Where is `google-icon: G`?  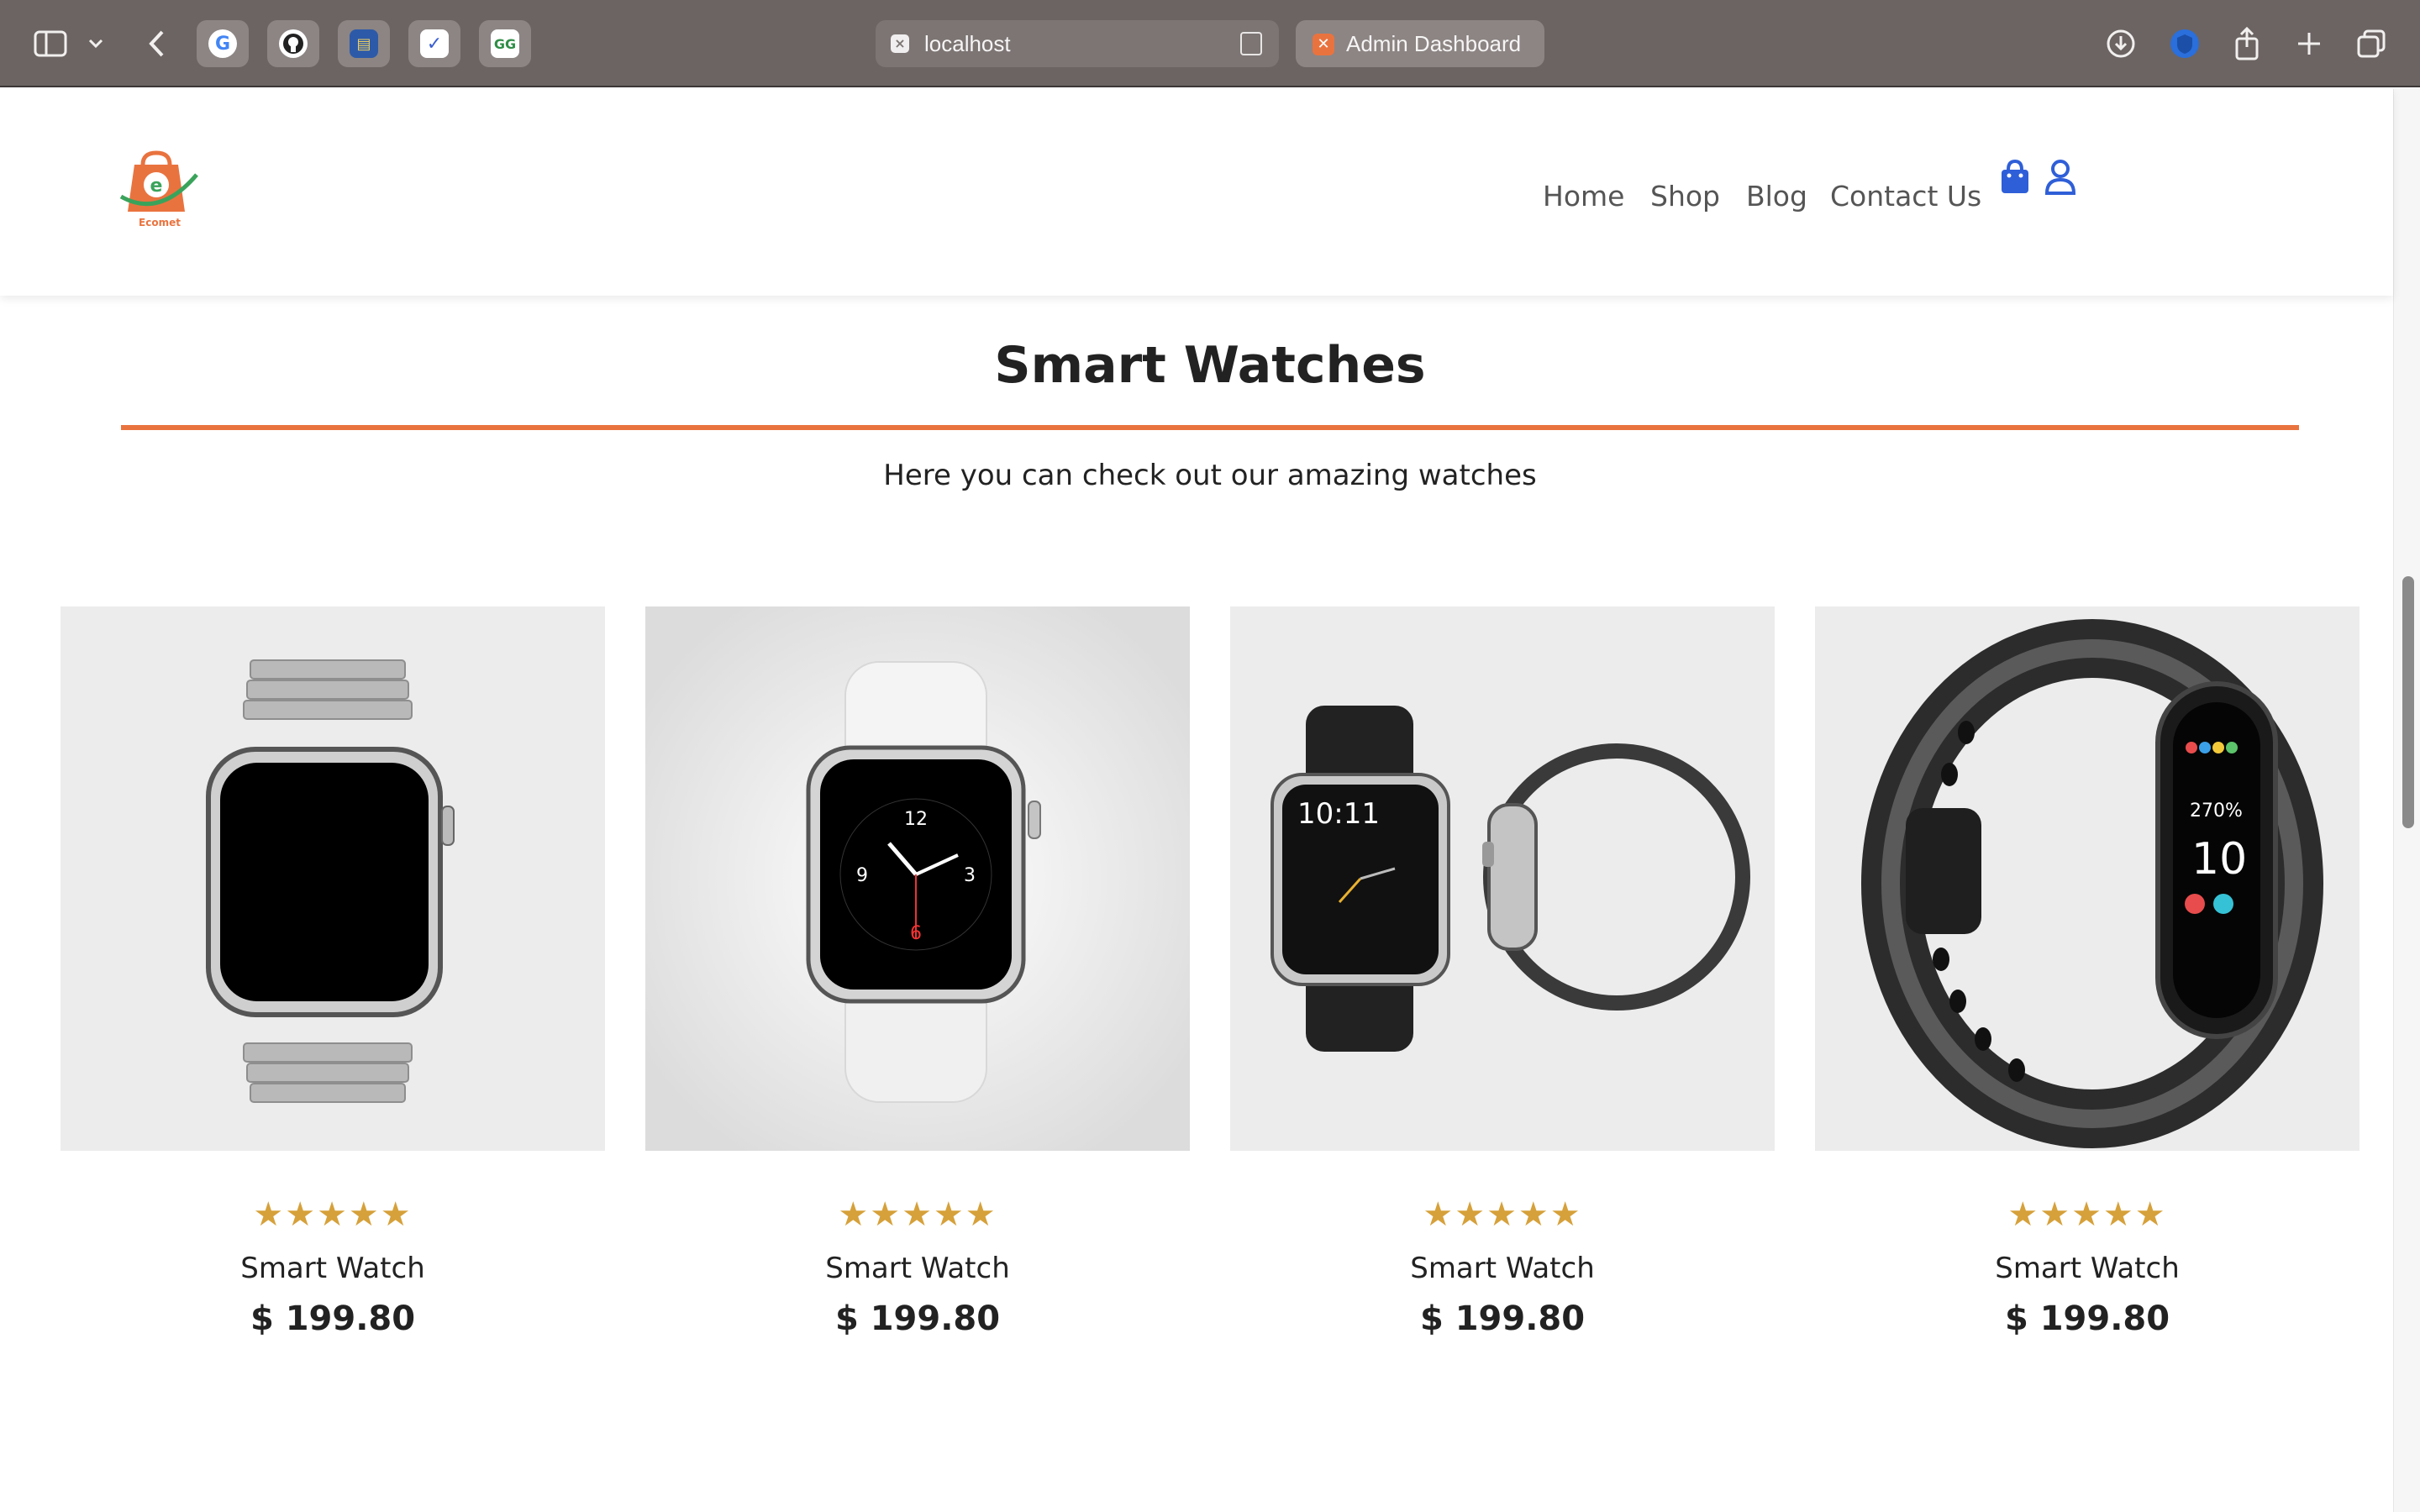 google-icon: G is located at coordinates (223, 43).